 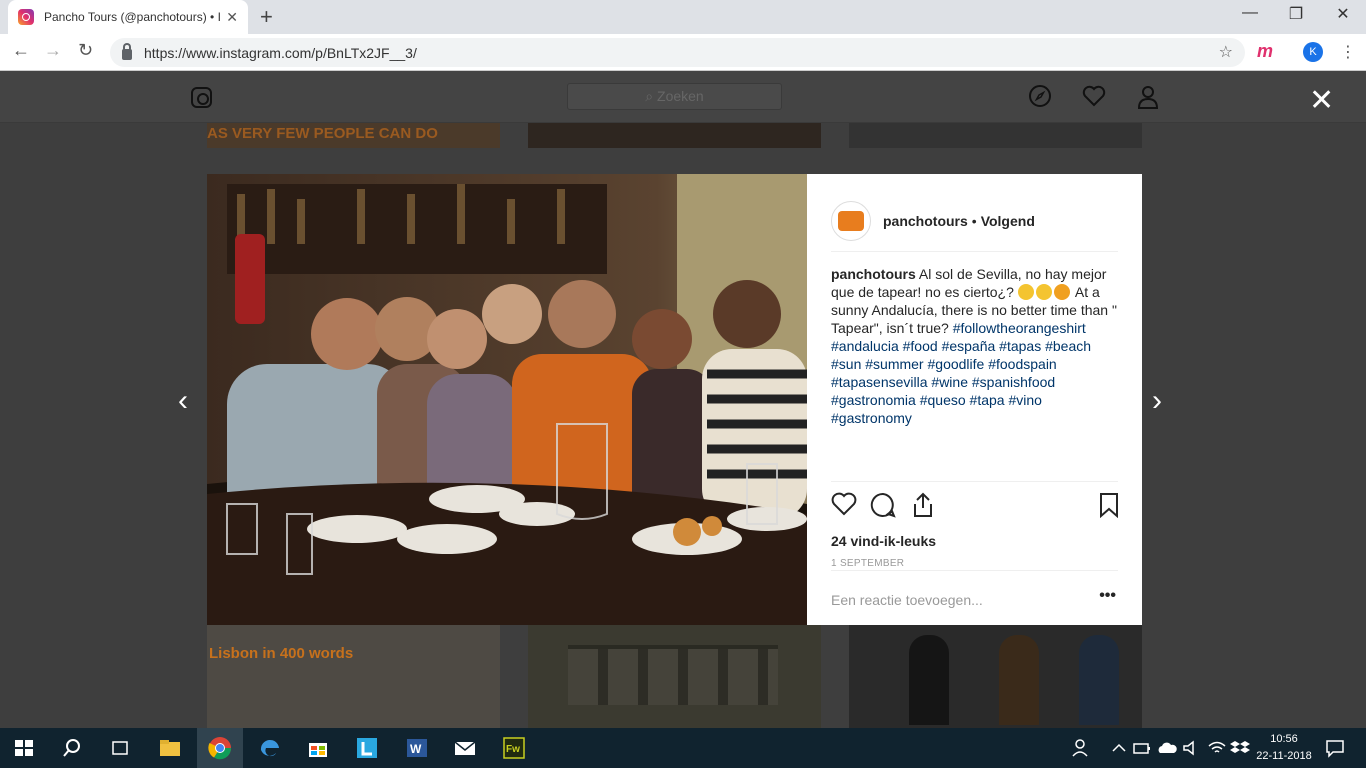 What do you see at coordinates (920, 346) in the screenshot?
I see `hashtag: #food` at bounding box center [920, 346].